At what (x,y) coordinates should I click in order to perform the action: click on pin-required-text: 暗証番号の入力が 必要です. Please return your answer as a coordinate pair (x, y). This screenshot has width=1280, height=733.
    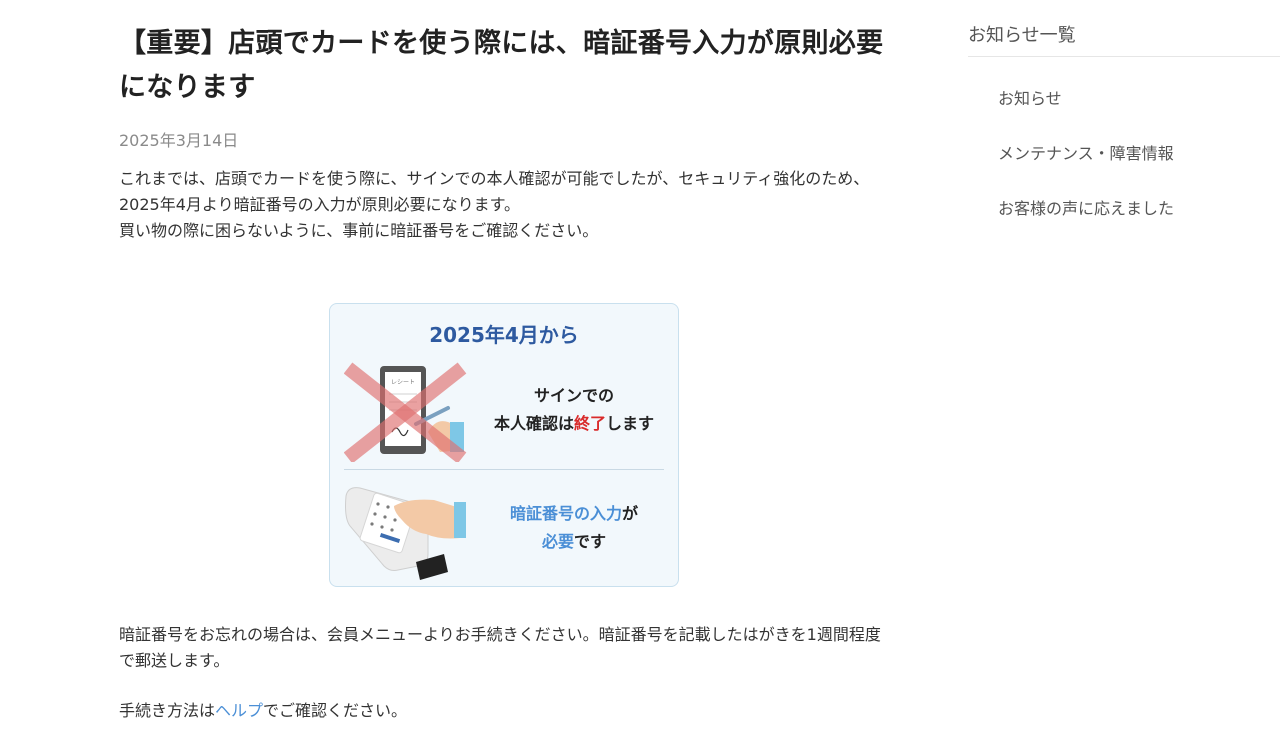
    Looking at the image, I should click on (574, 528).